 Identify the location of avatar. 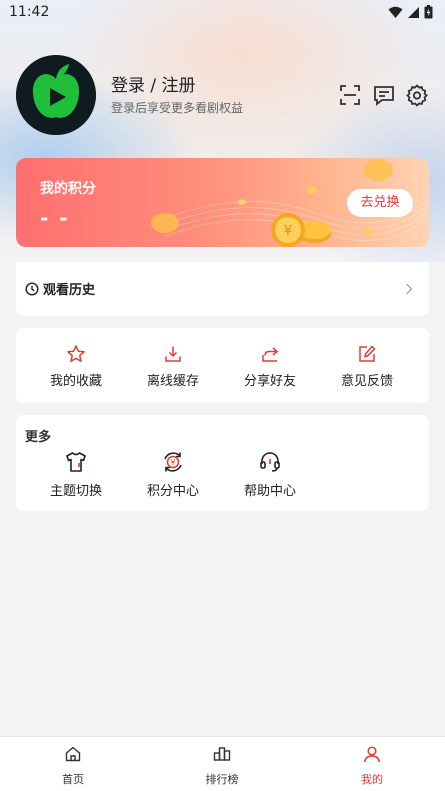
(56, 95).